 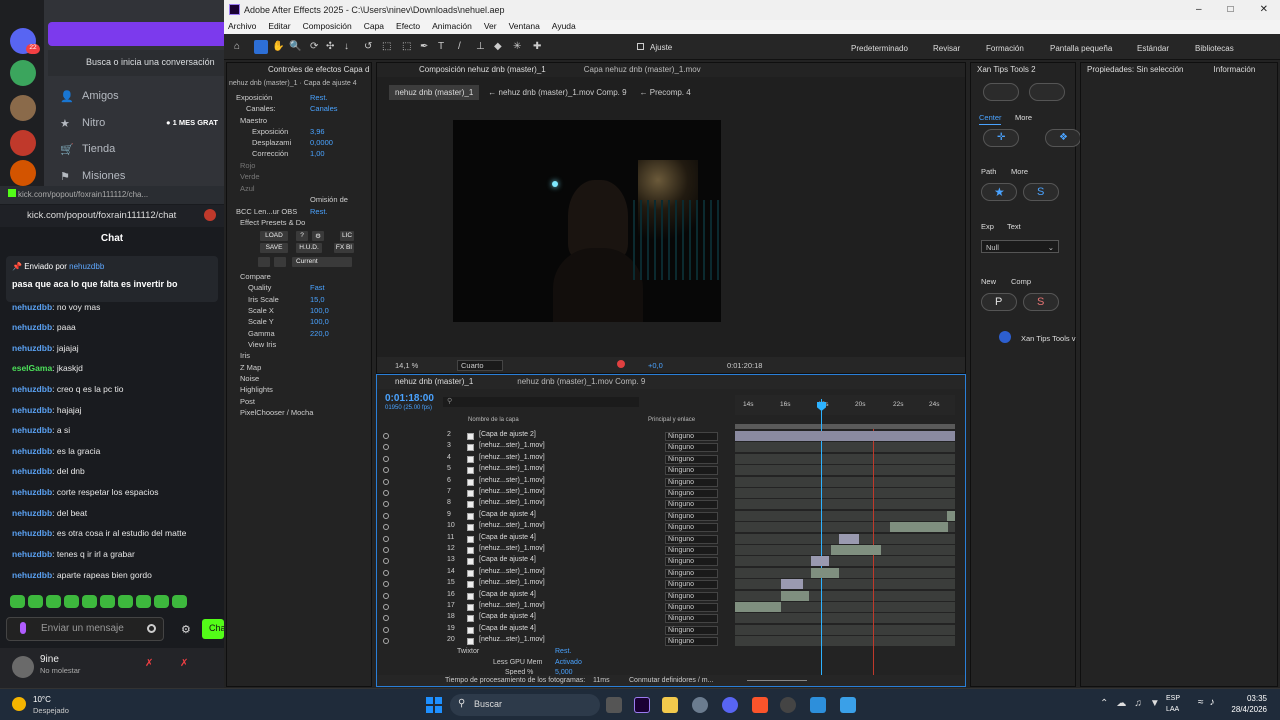 What do you see at coordinates (250, 176) in the screenshot?
I see `effect-row: Verde` at bounding box center [250, 176].